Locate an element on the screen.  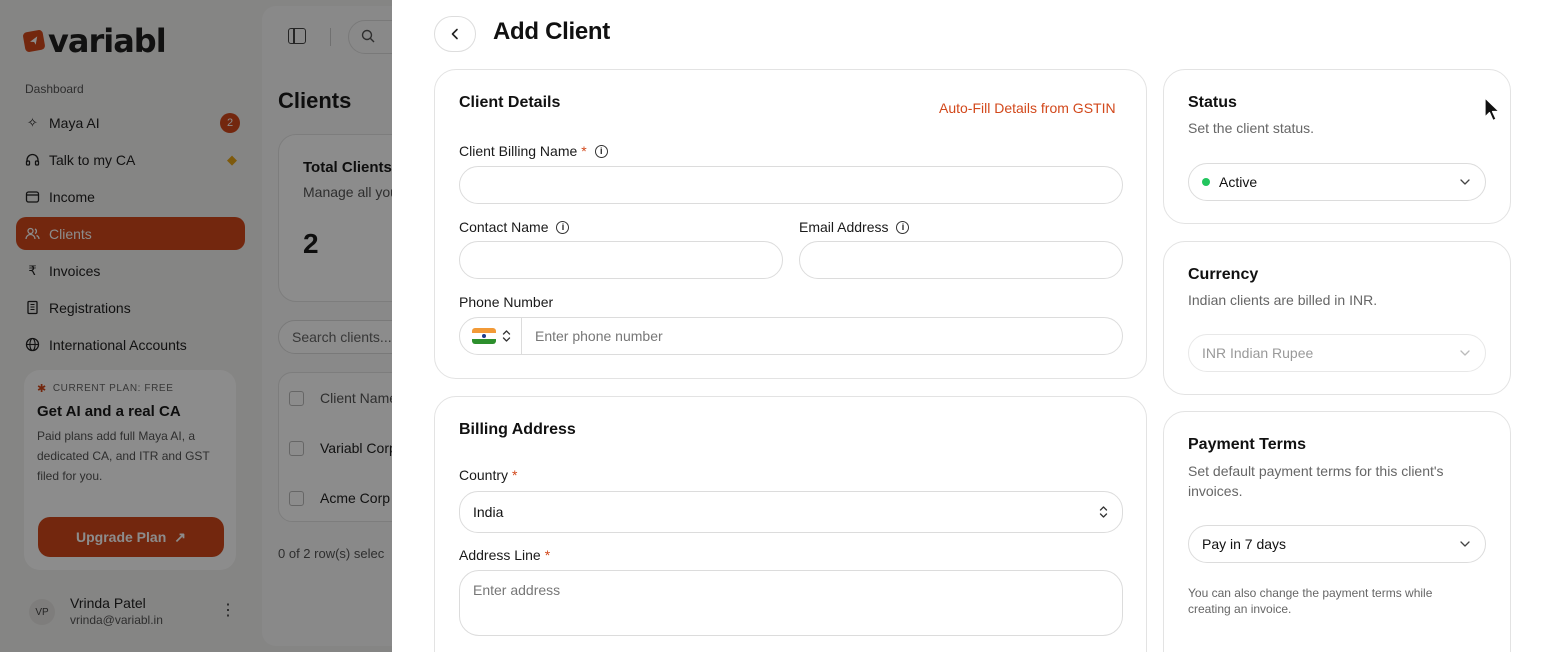
address-label-text: Address Line is located at coordinates (500, 555).